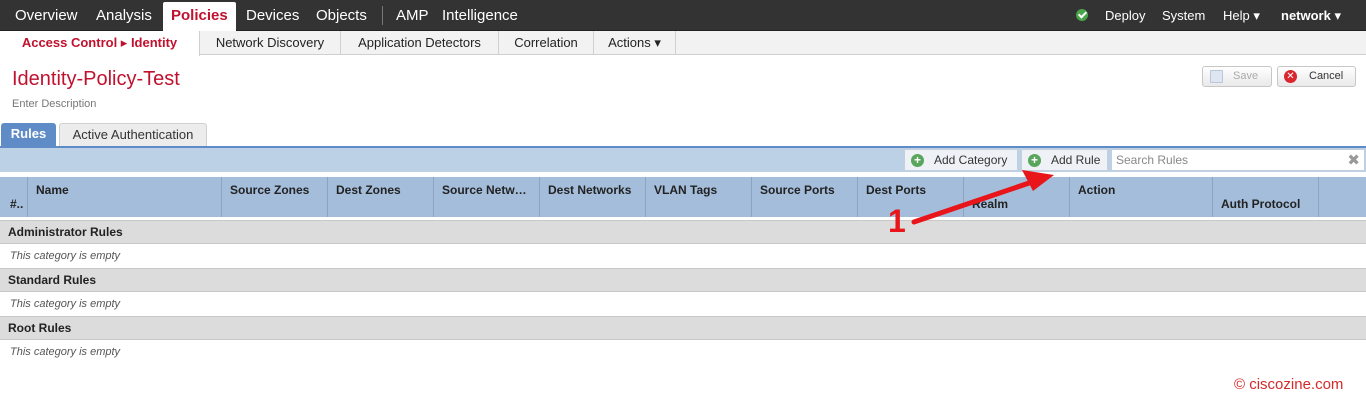 The width and height of the screenshot is (1366, 408). Describe the element at coordinates (1241, 15) in the screenshot. I see `help-menu: Help ▾` at that location.